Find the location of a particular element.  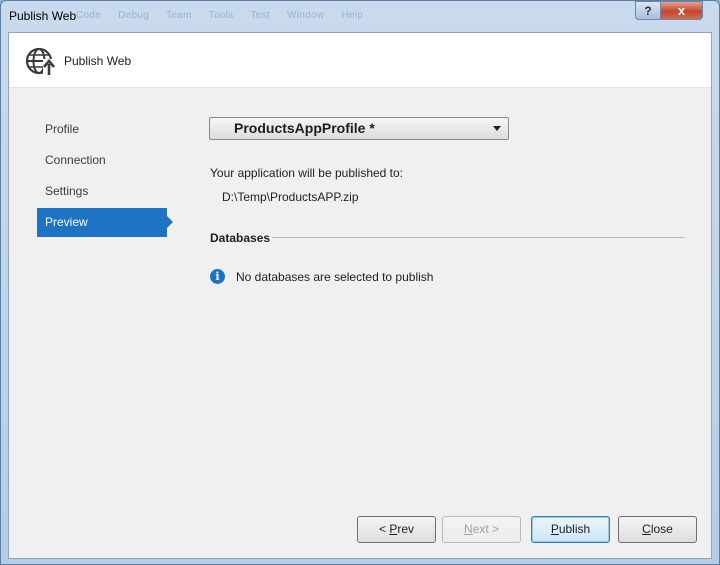

close-button: Close is located at coordinates (657, 529).